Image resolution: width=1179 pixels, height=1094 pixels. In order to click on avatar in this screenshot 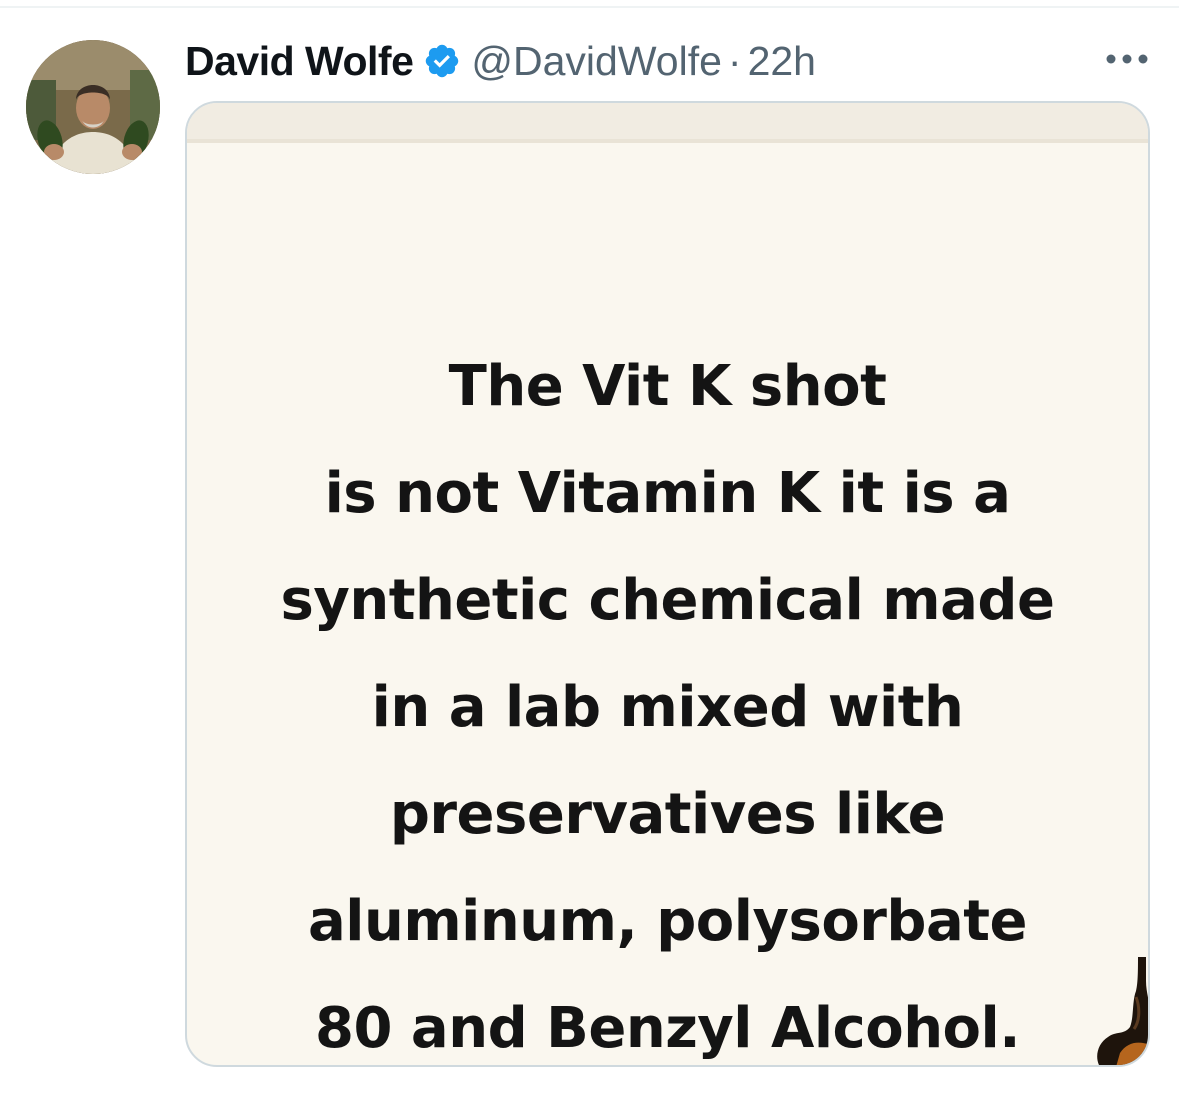, I will do `click(93, 107)`.